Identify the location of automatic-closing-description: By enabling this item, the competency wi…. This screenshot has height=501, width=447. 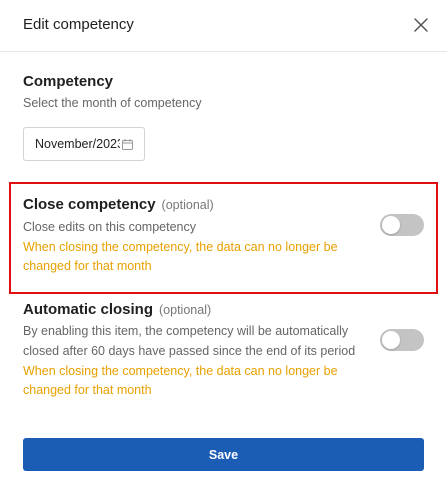
(189, 341).